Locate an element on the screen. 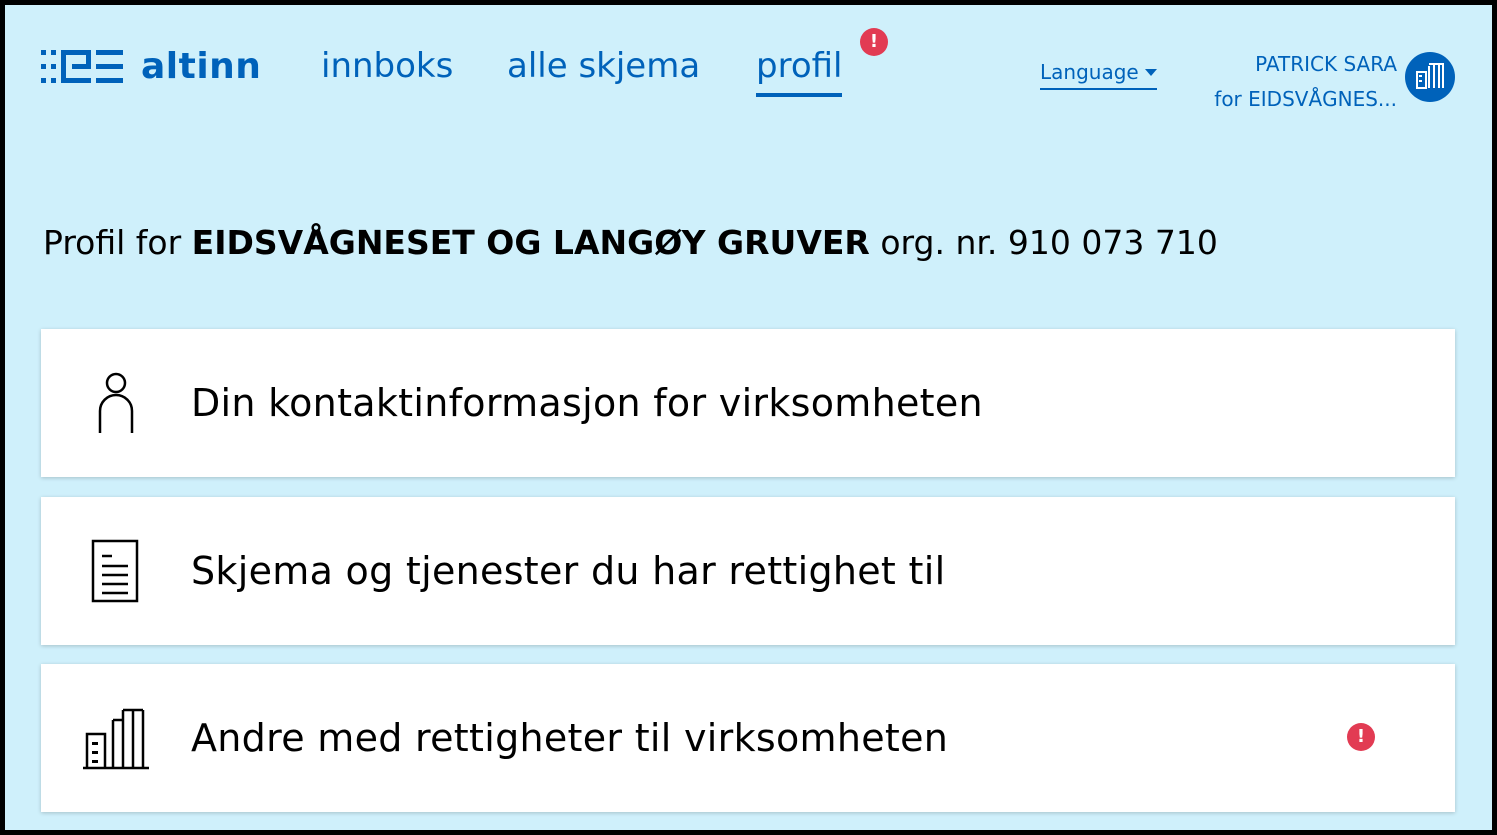  alert-icon: ! is located at coordinates (1361, 737).